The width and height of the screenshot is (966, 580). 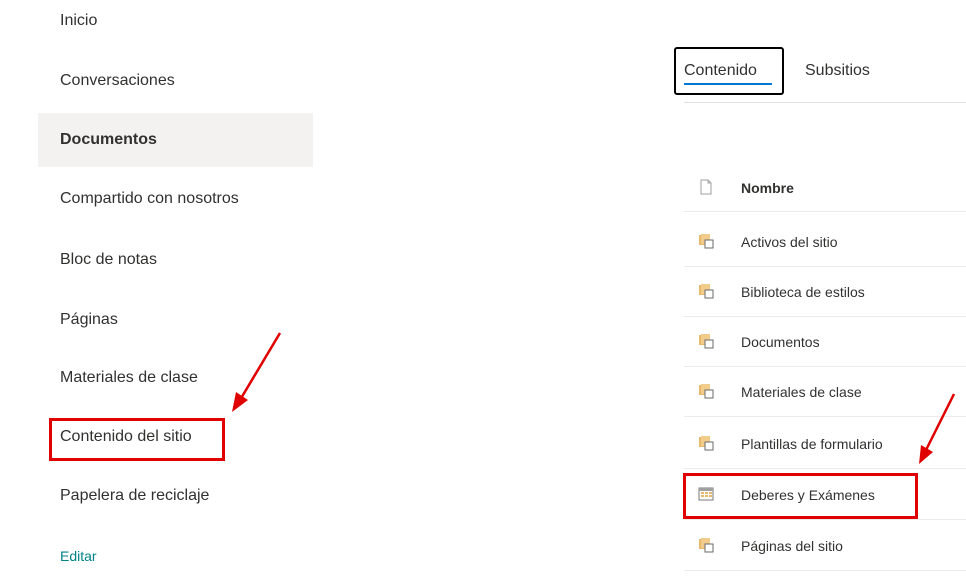 What do you see at coordinates (706, 187) in the screenshot?
I see `file-type-icon` at bounding box center [706, 187].